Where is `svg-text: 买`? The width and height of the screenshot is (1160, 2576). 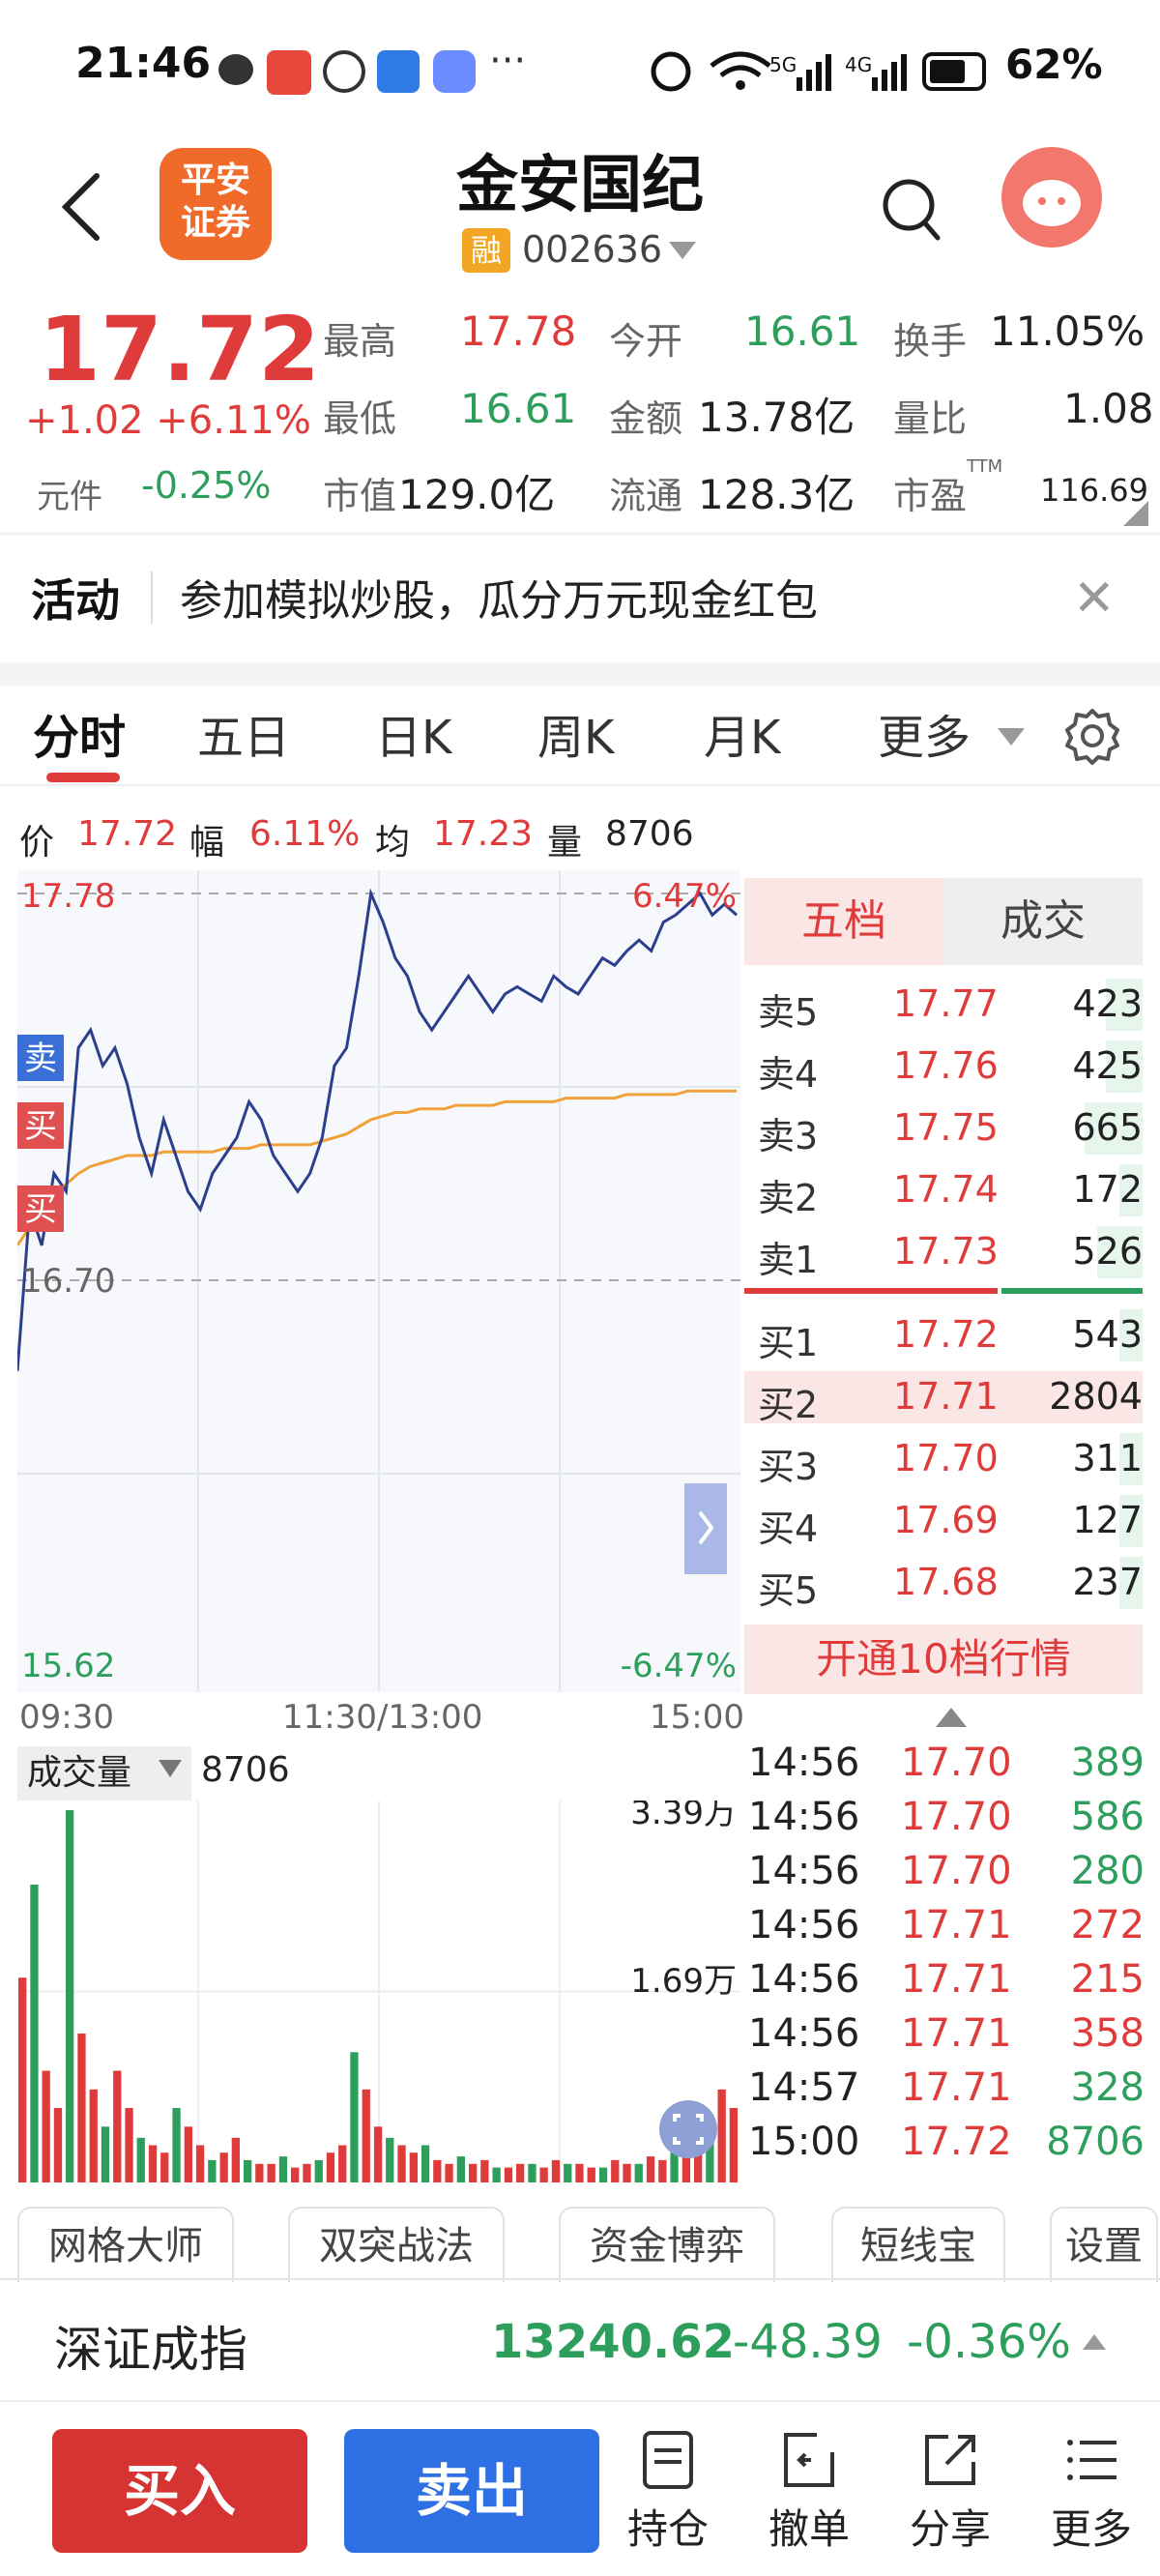
svg-text: 买 is located at coordinates (41, 1126).